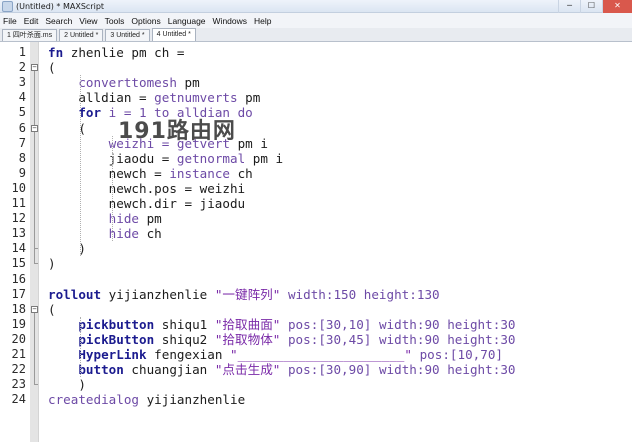 This screenshot has height=442, width=632. I want to click on line-number: 8, so click(22, 157).